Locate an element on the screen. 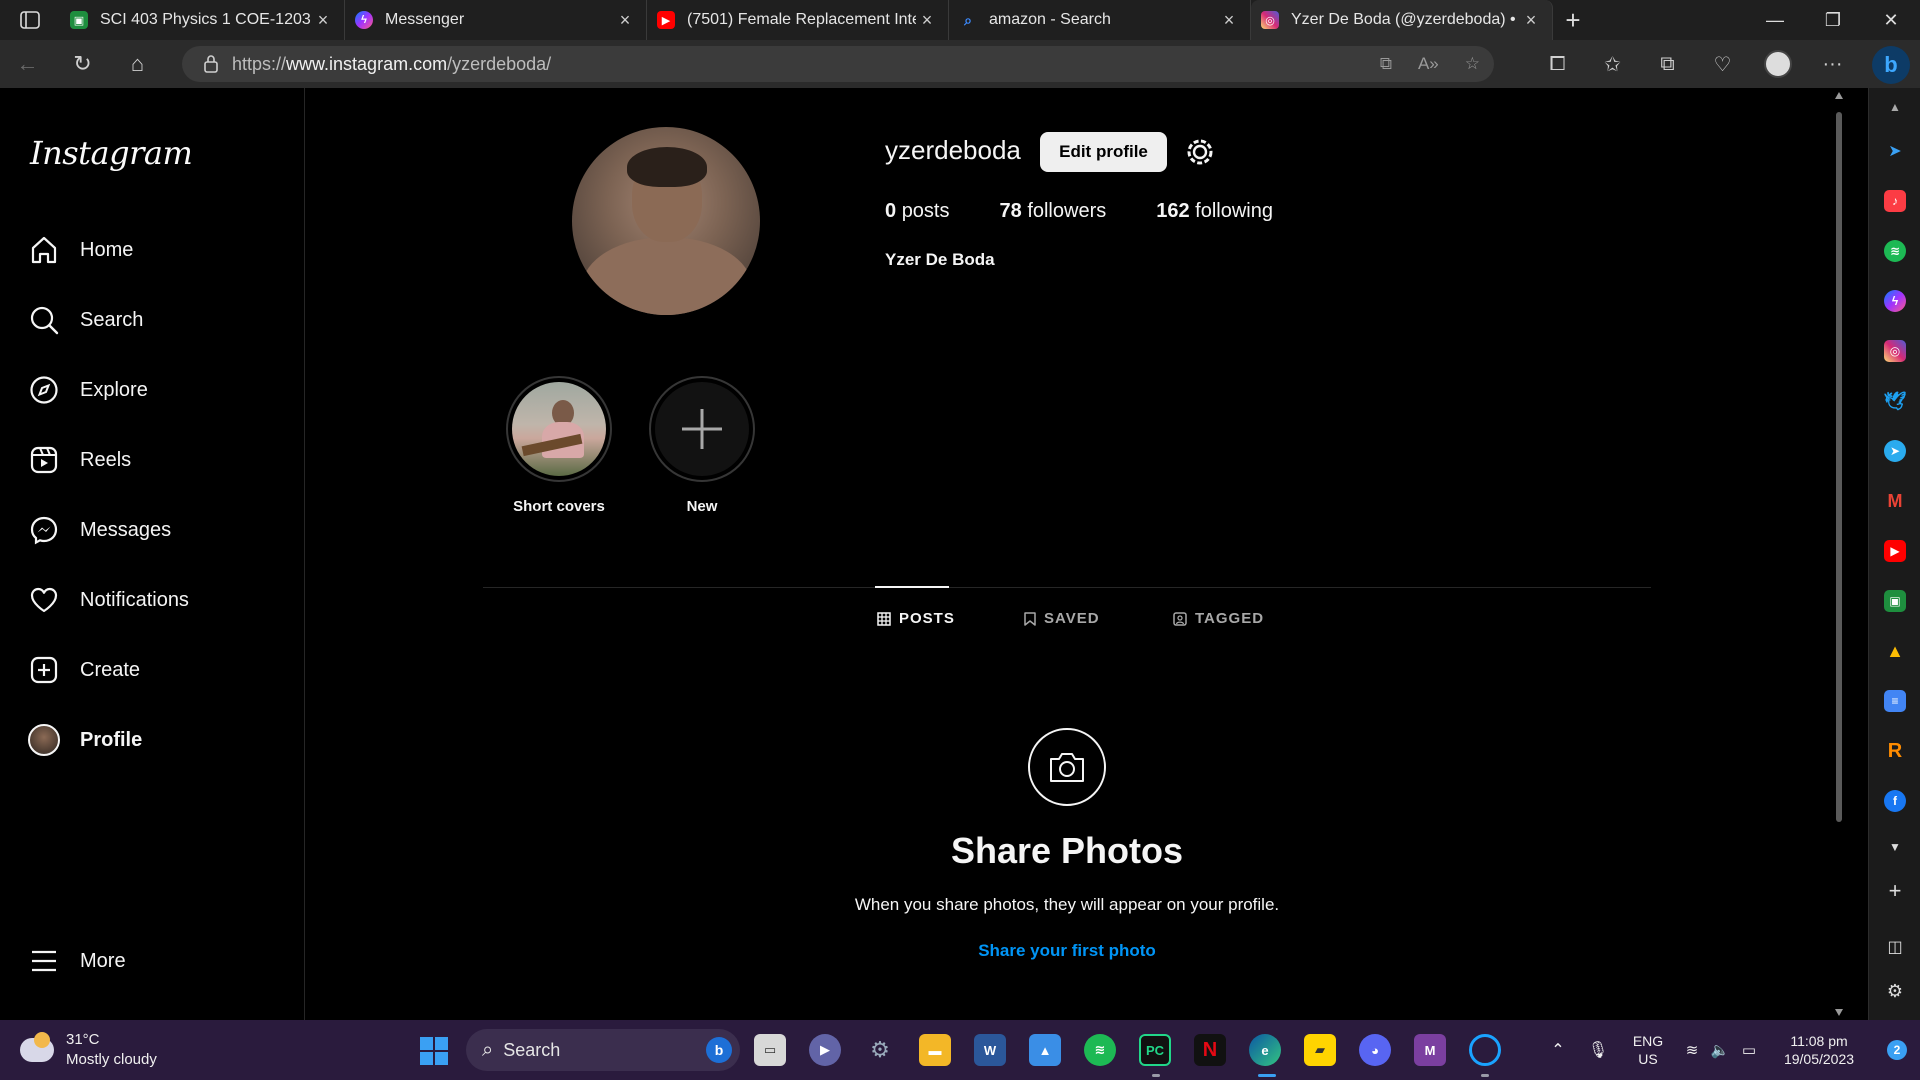  language-indicator: ENG US is located at coordinates (1648, 1050).